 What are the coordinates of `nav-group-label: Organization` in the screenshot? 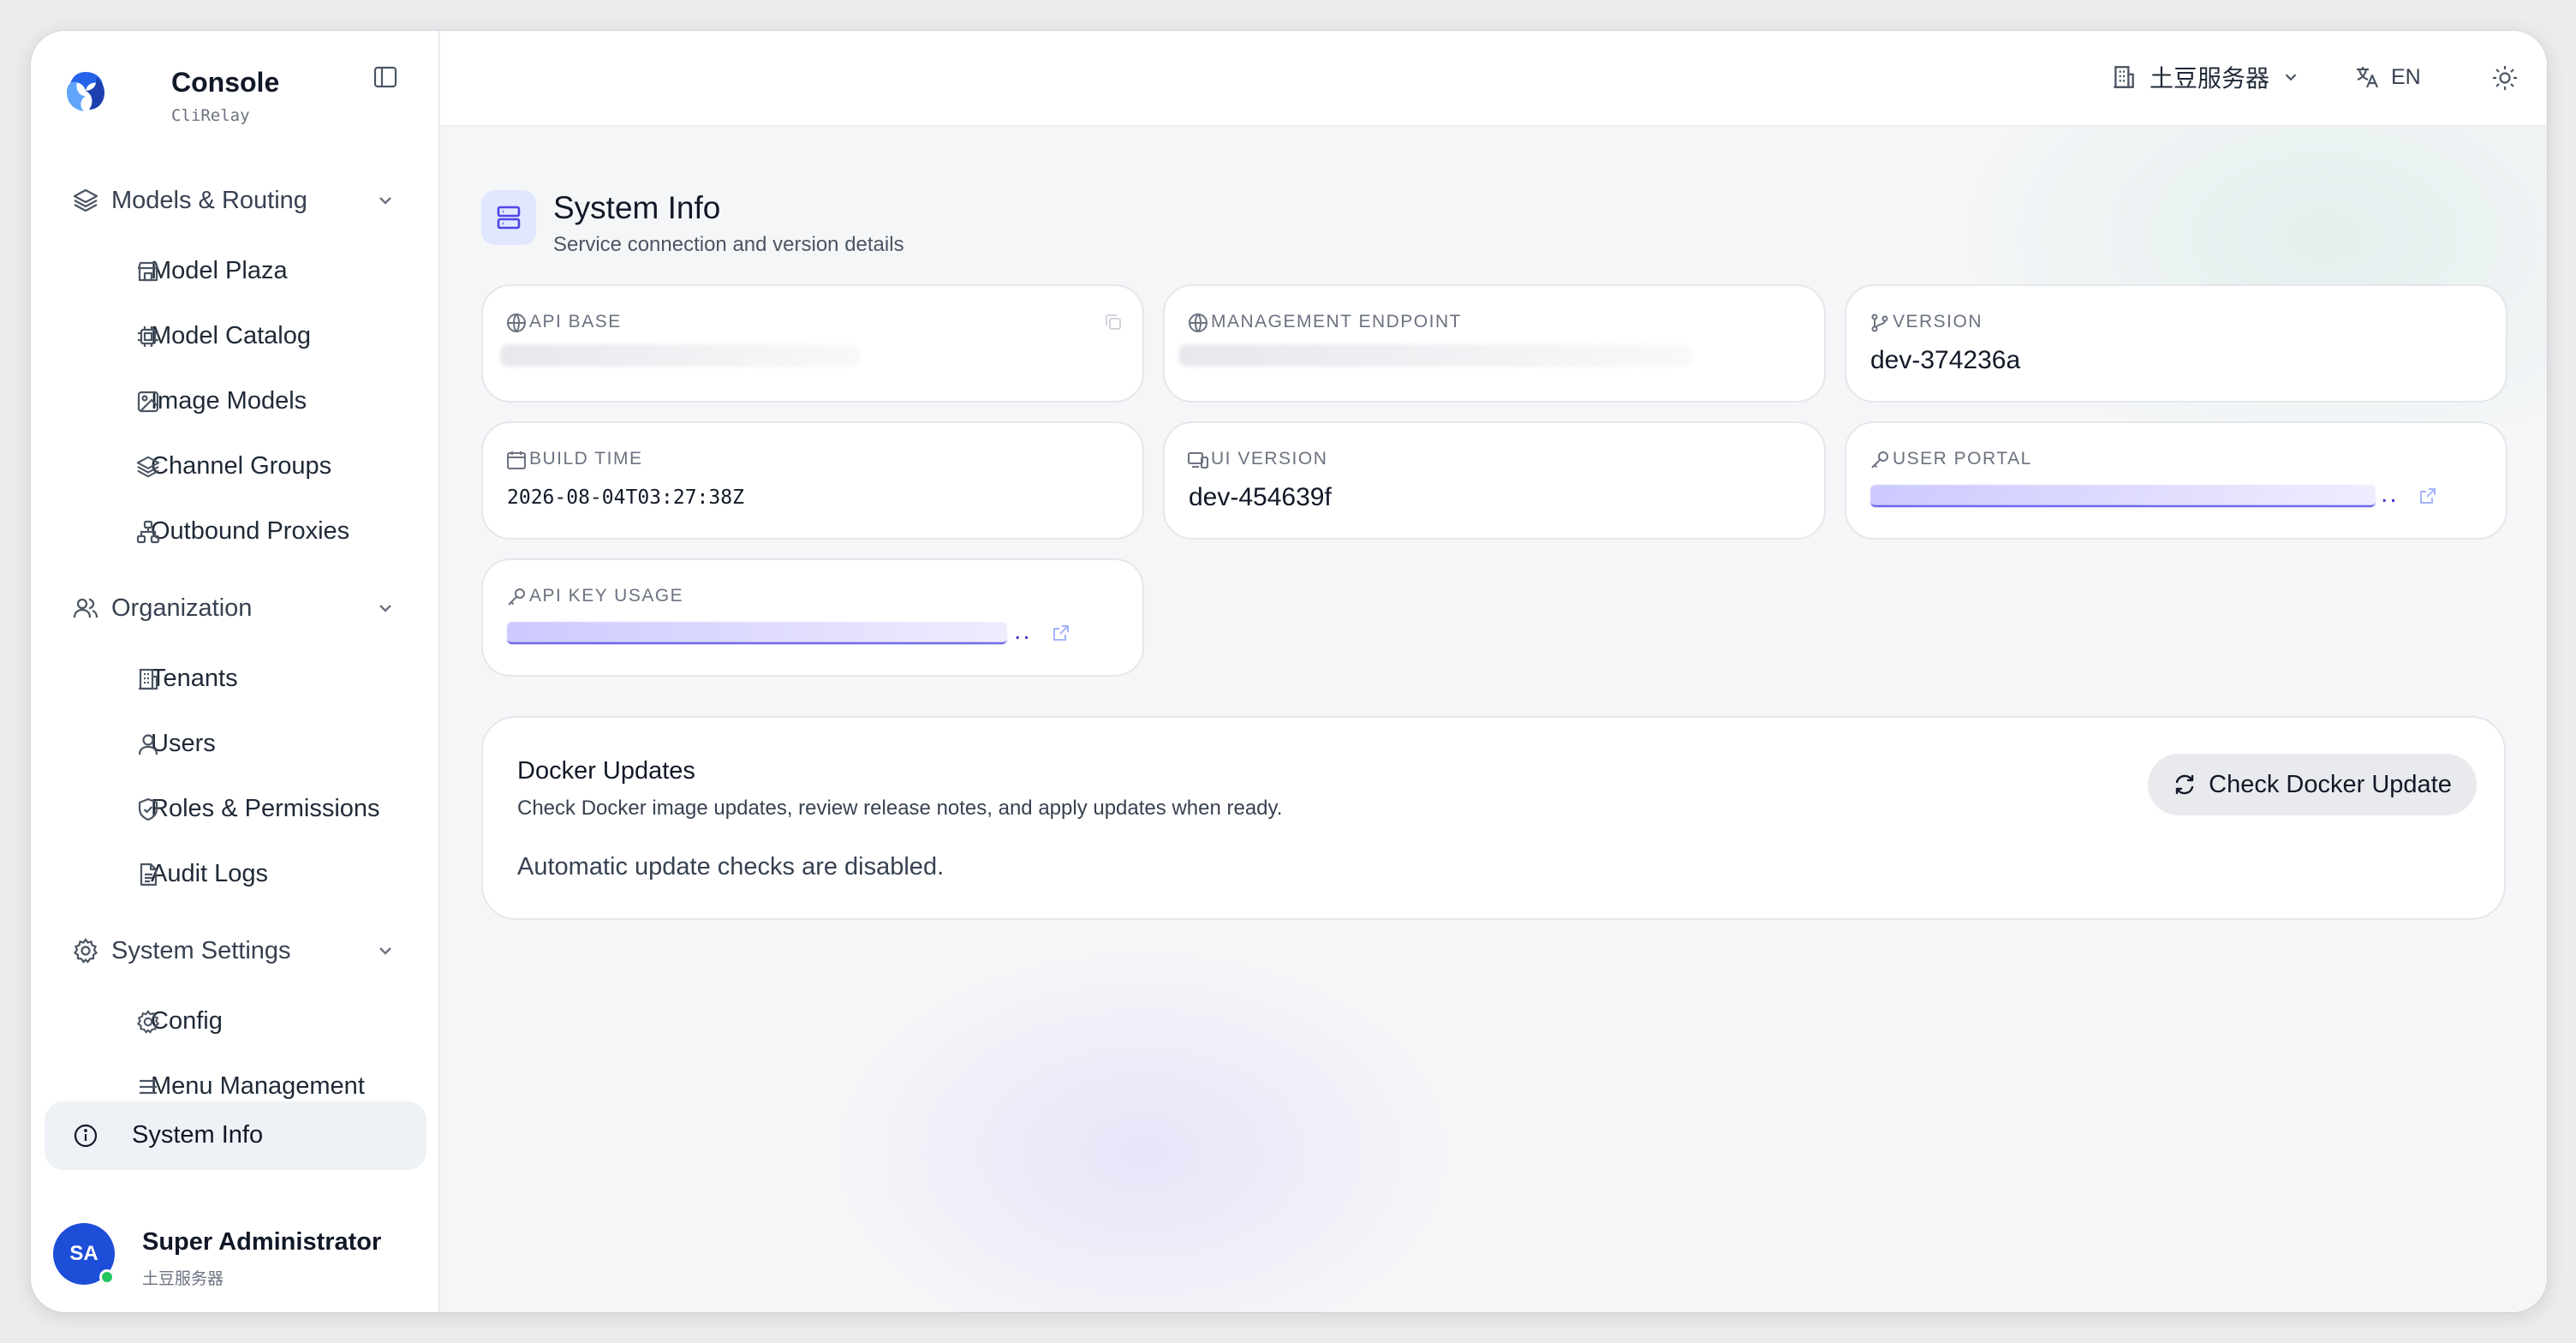 It's located at (182, 608).